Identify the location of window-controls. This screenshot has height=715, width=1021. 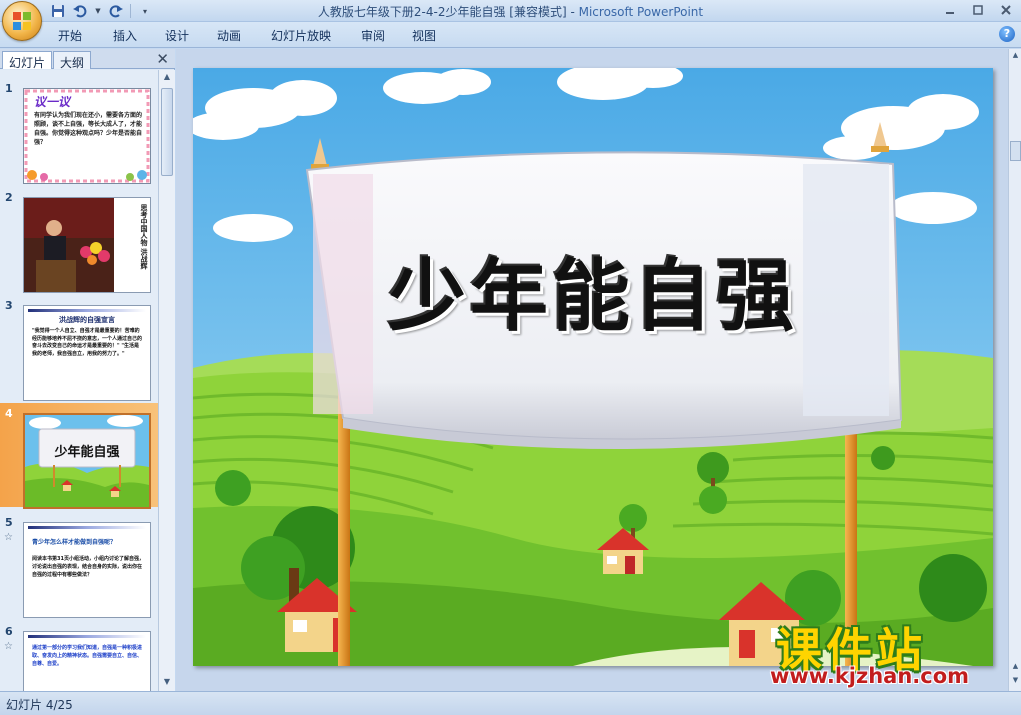
(978, 10).